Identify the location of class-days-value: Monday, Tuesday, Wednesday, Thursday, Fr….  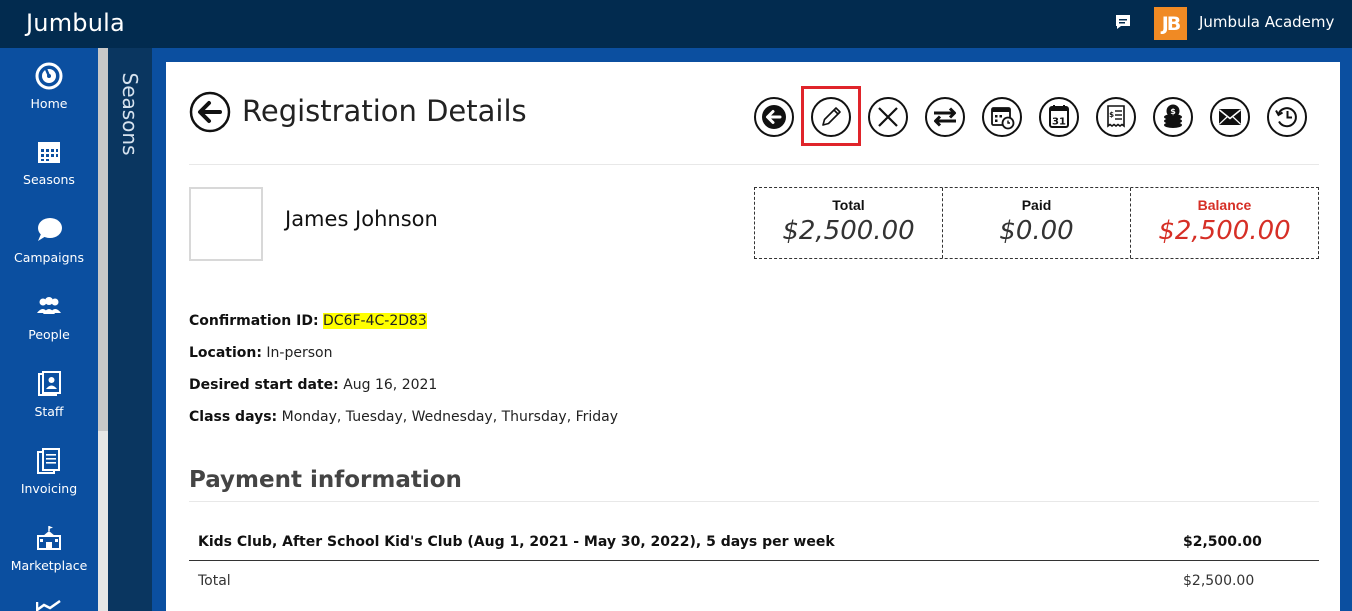
(450, 417).